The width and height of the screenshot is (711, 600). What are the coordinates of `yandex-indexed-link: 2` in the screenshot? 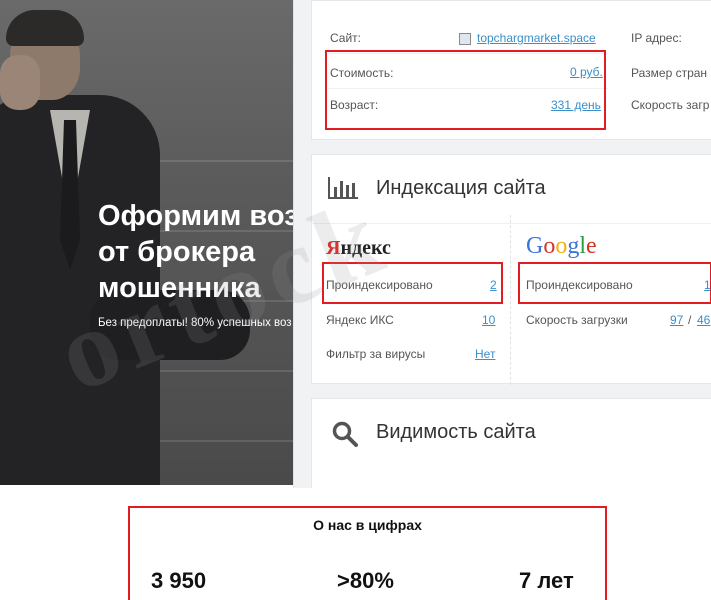 It's located at (493, 285).